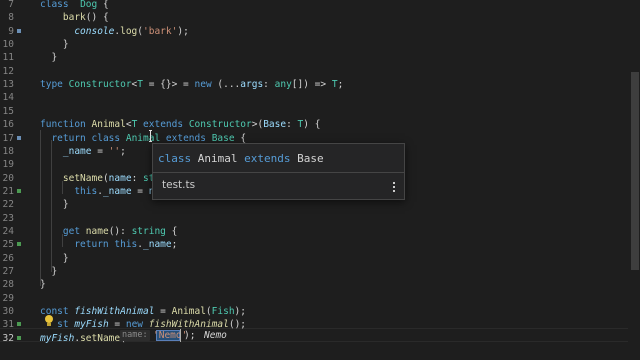 Image resolution: width=640 pixels, height=360 pixels. Describe the element at coordinates (8, 111) in the screenshot. I see `line-number: 15` at that location.